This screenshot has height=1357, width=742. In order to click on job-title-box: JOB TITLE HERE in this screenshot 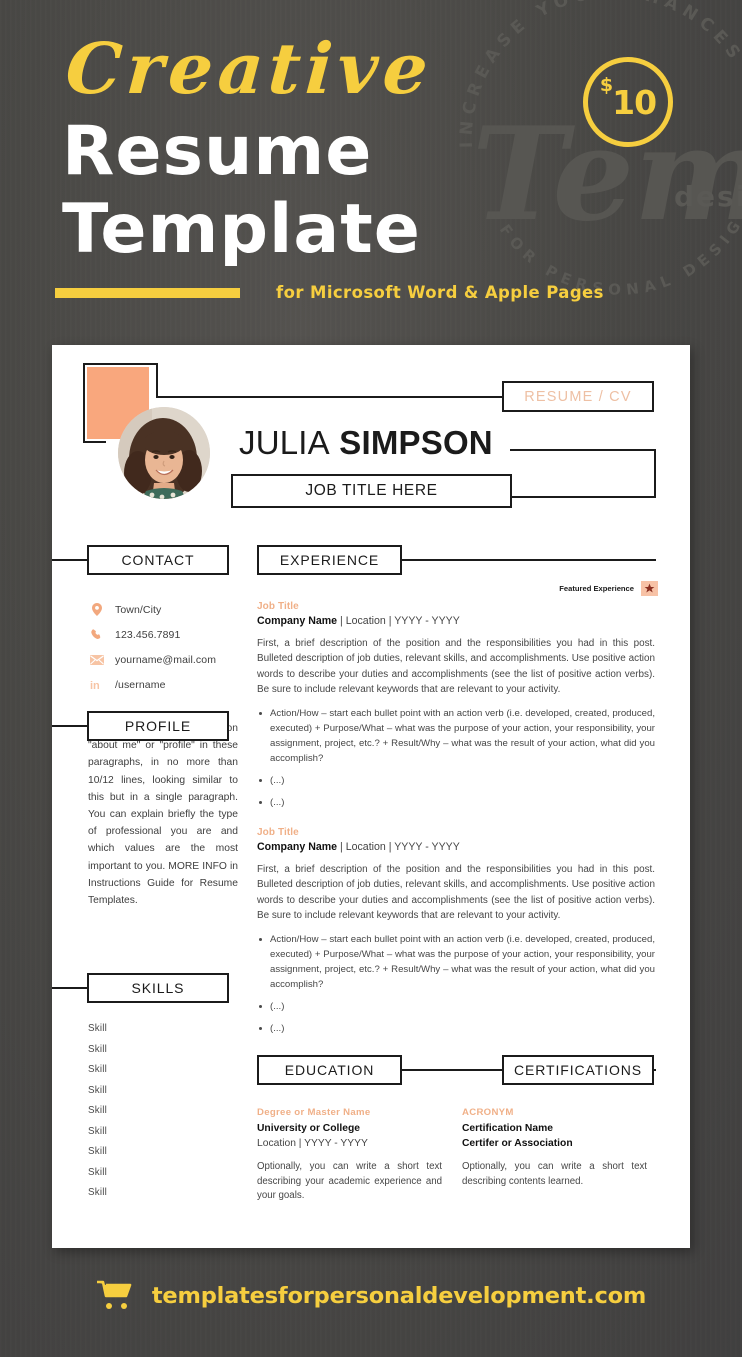, I will do `click(371, 491)`.